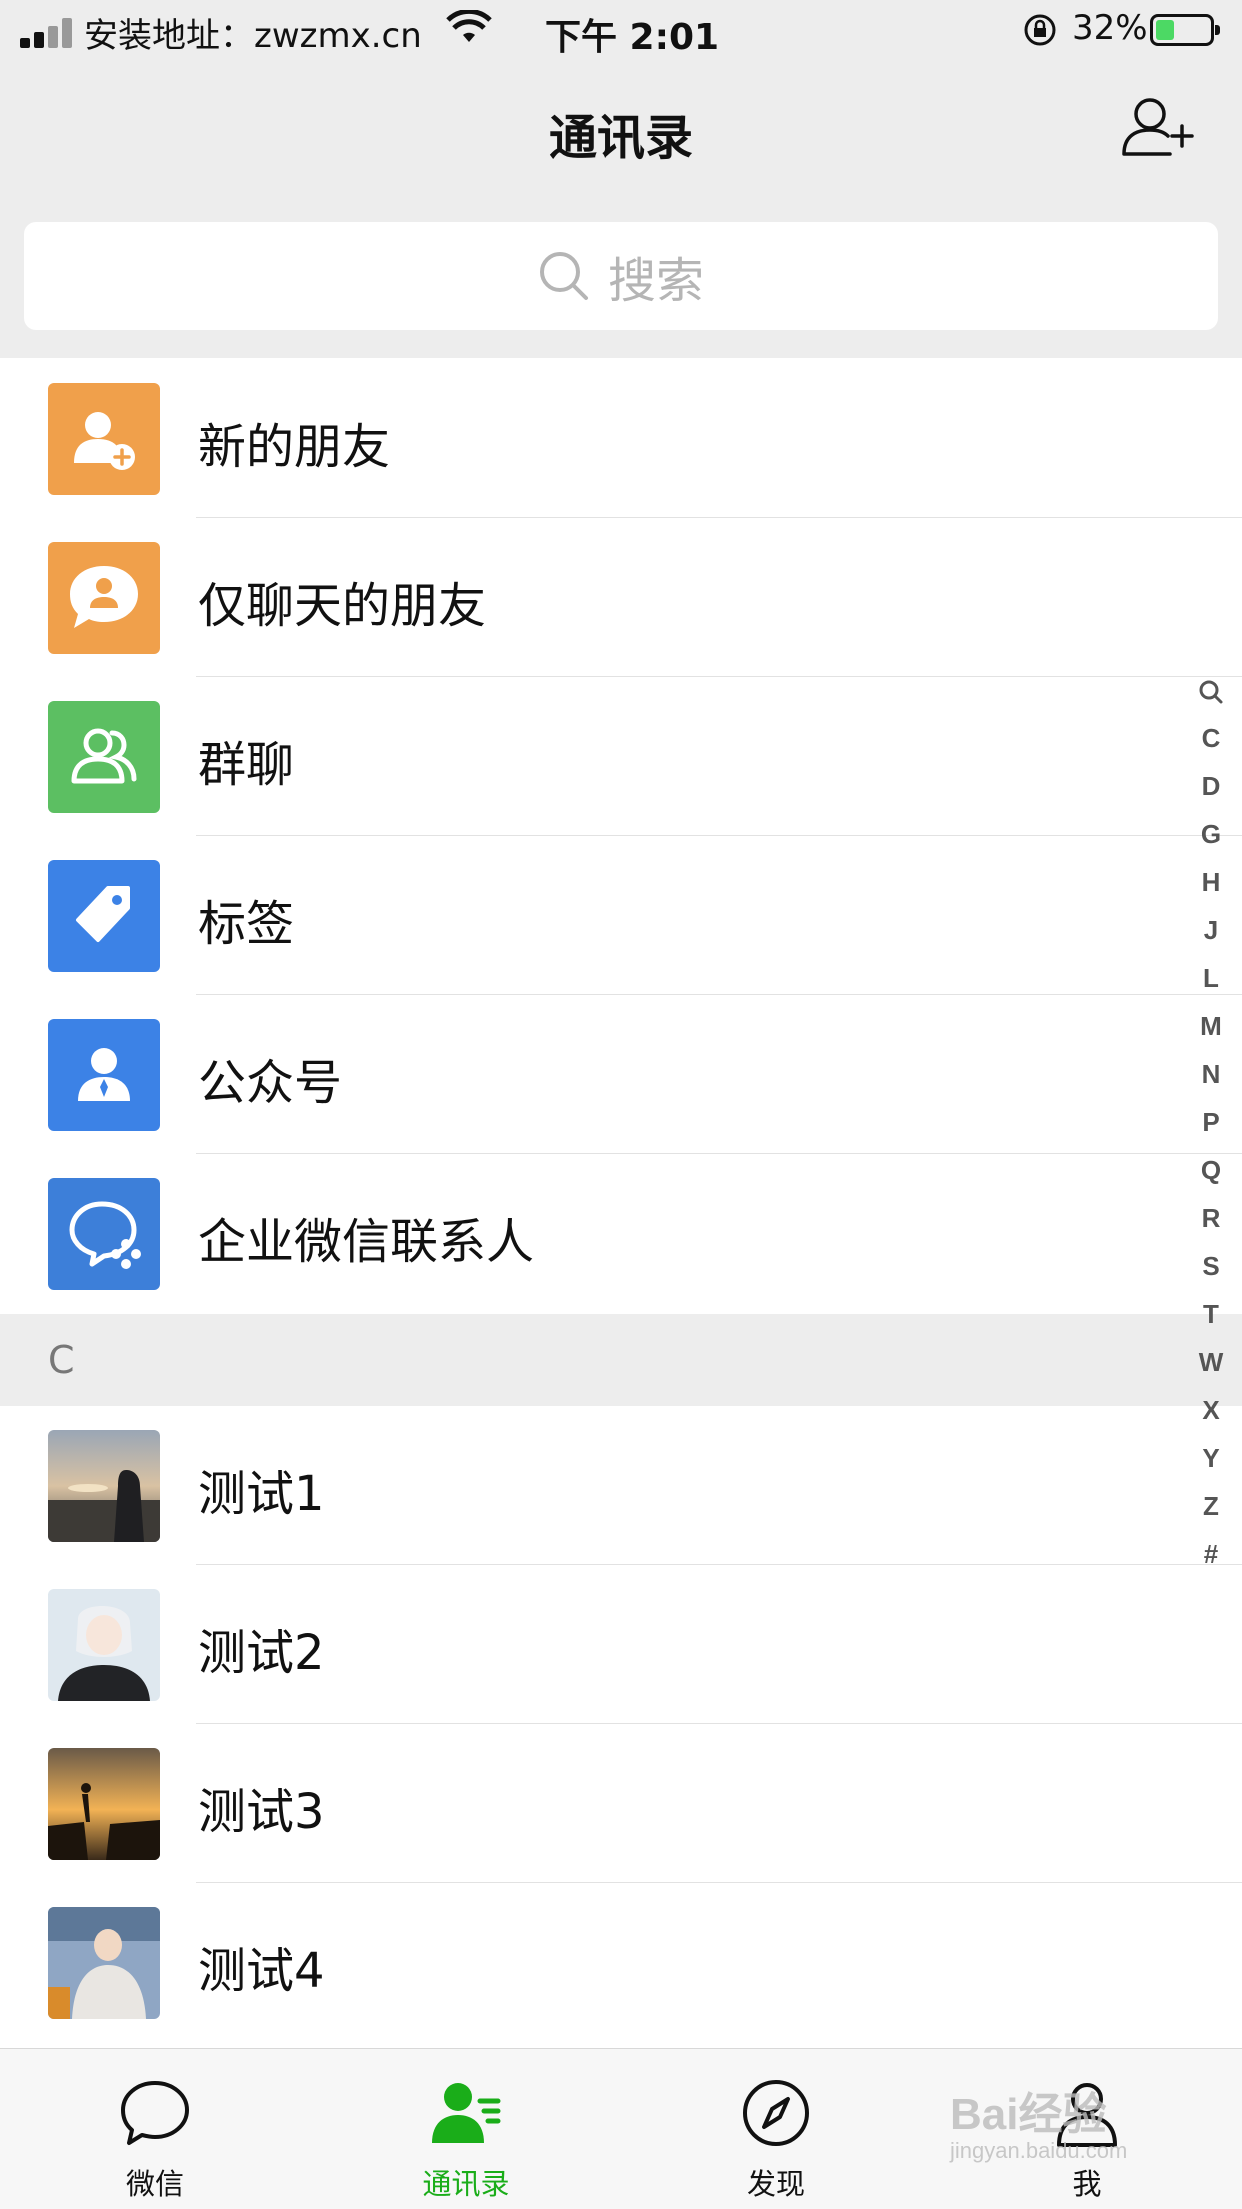 This screenshot has height=2209, width=1242. I want to click on index-letter: R, so click(1211, 1218).